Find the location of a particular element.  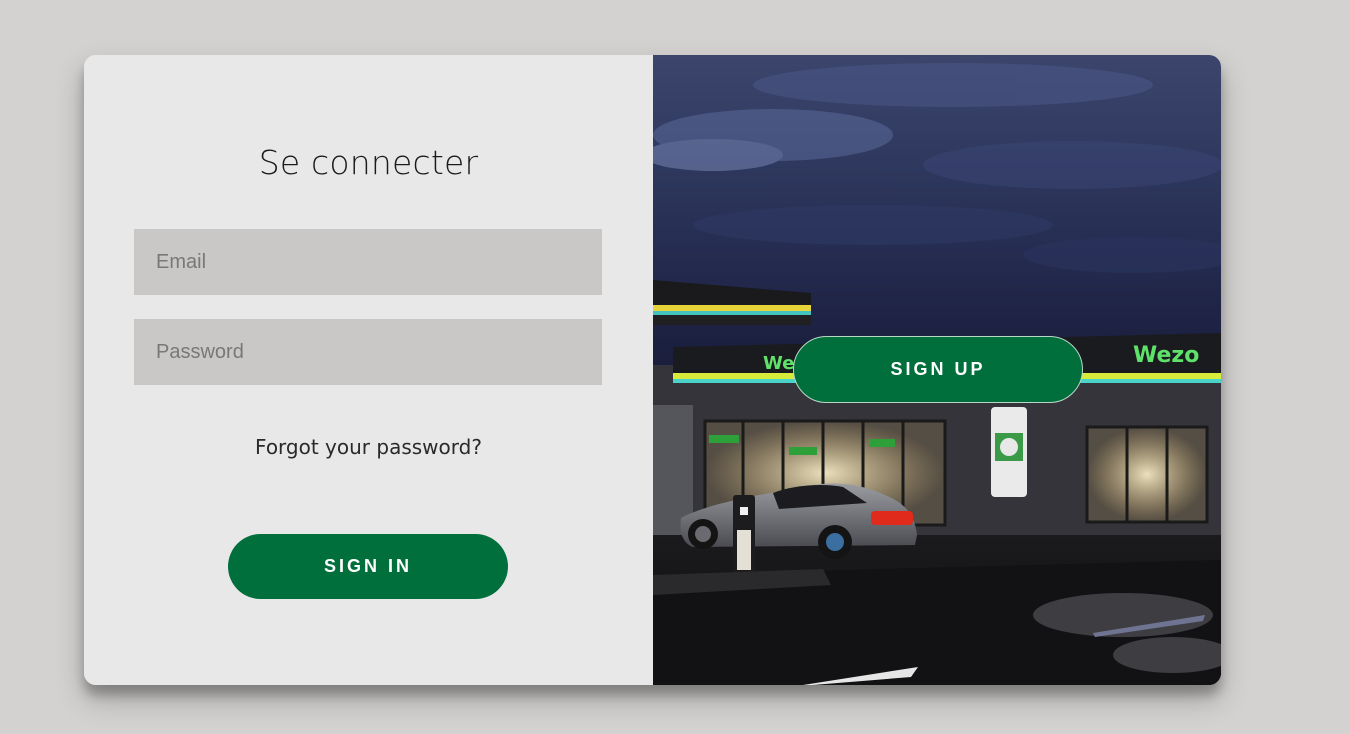

email-field is located at coordinates (368, 262).